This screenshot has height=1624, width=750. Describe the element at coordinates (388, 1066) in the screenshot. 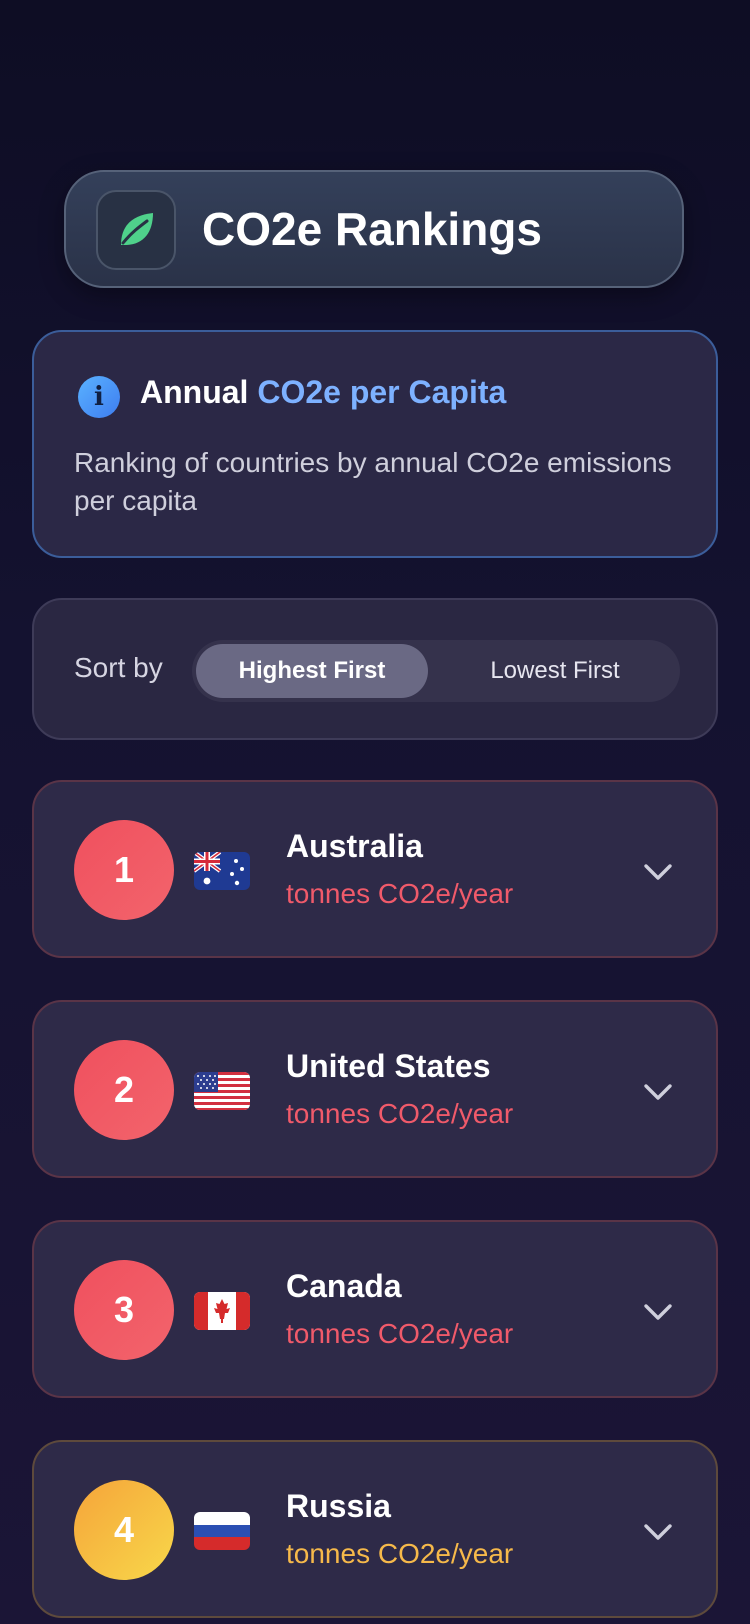

I see `country-name: United States` at that location.